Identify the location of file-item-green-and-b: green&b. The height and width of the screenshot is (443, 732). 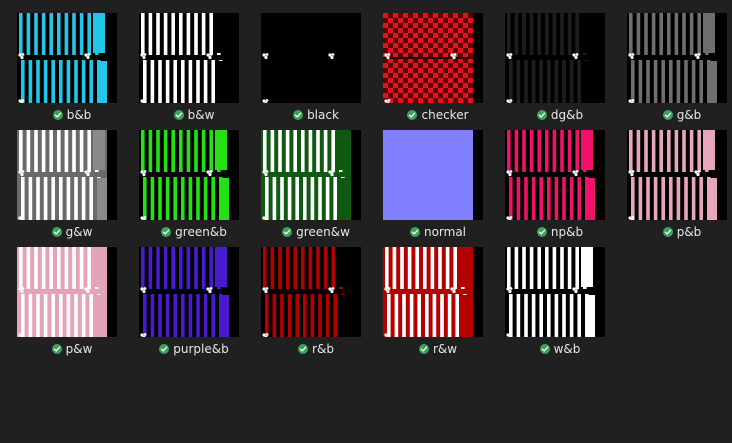
(189, 186).